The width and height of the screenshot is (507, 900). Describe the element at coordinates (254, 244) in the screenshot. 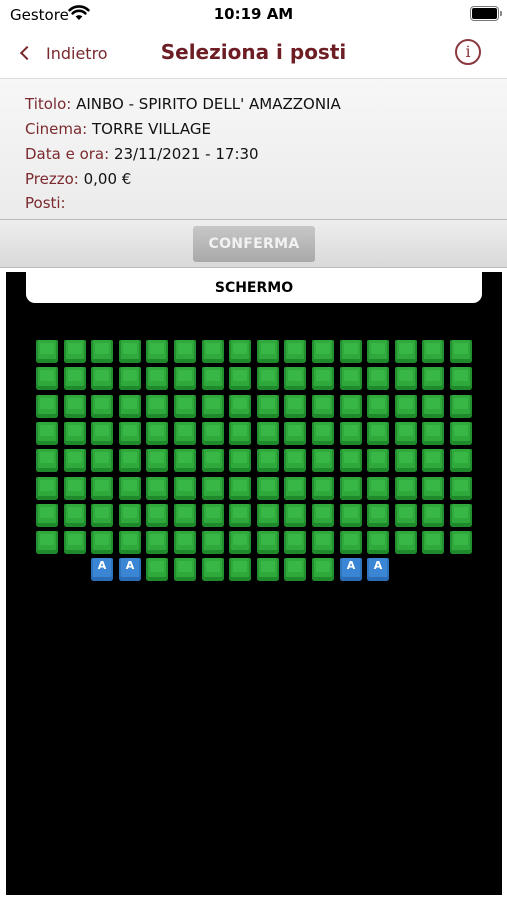

I see `confirm-button: CONFERMA` at that location.